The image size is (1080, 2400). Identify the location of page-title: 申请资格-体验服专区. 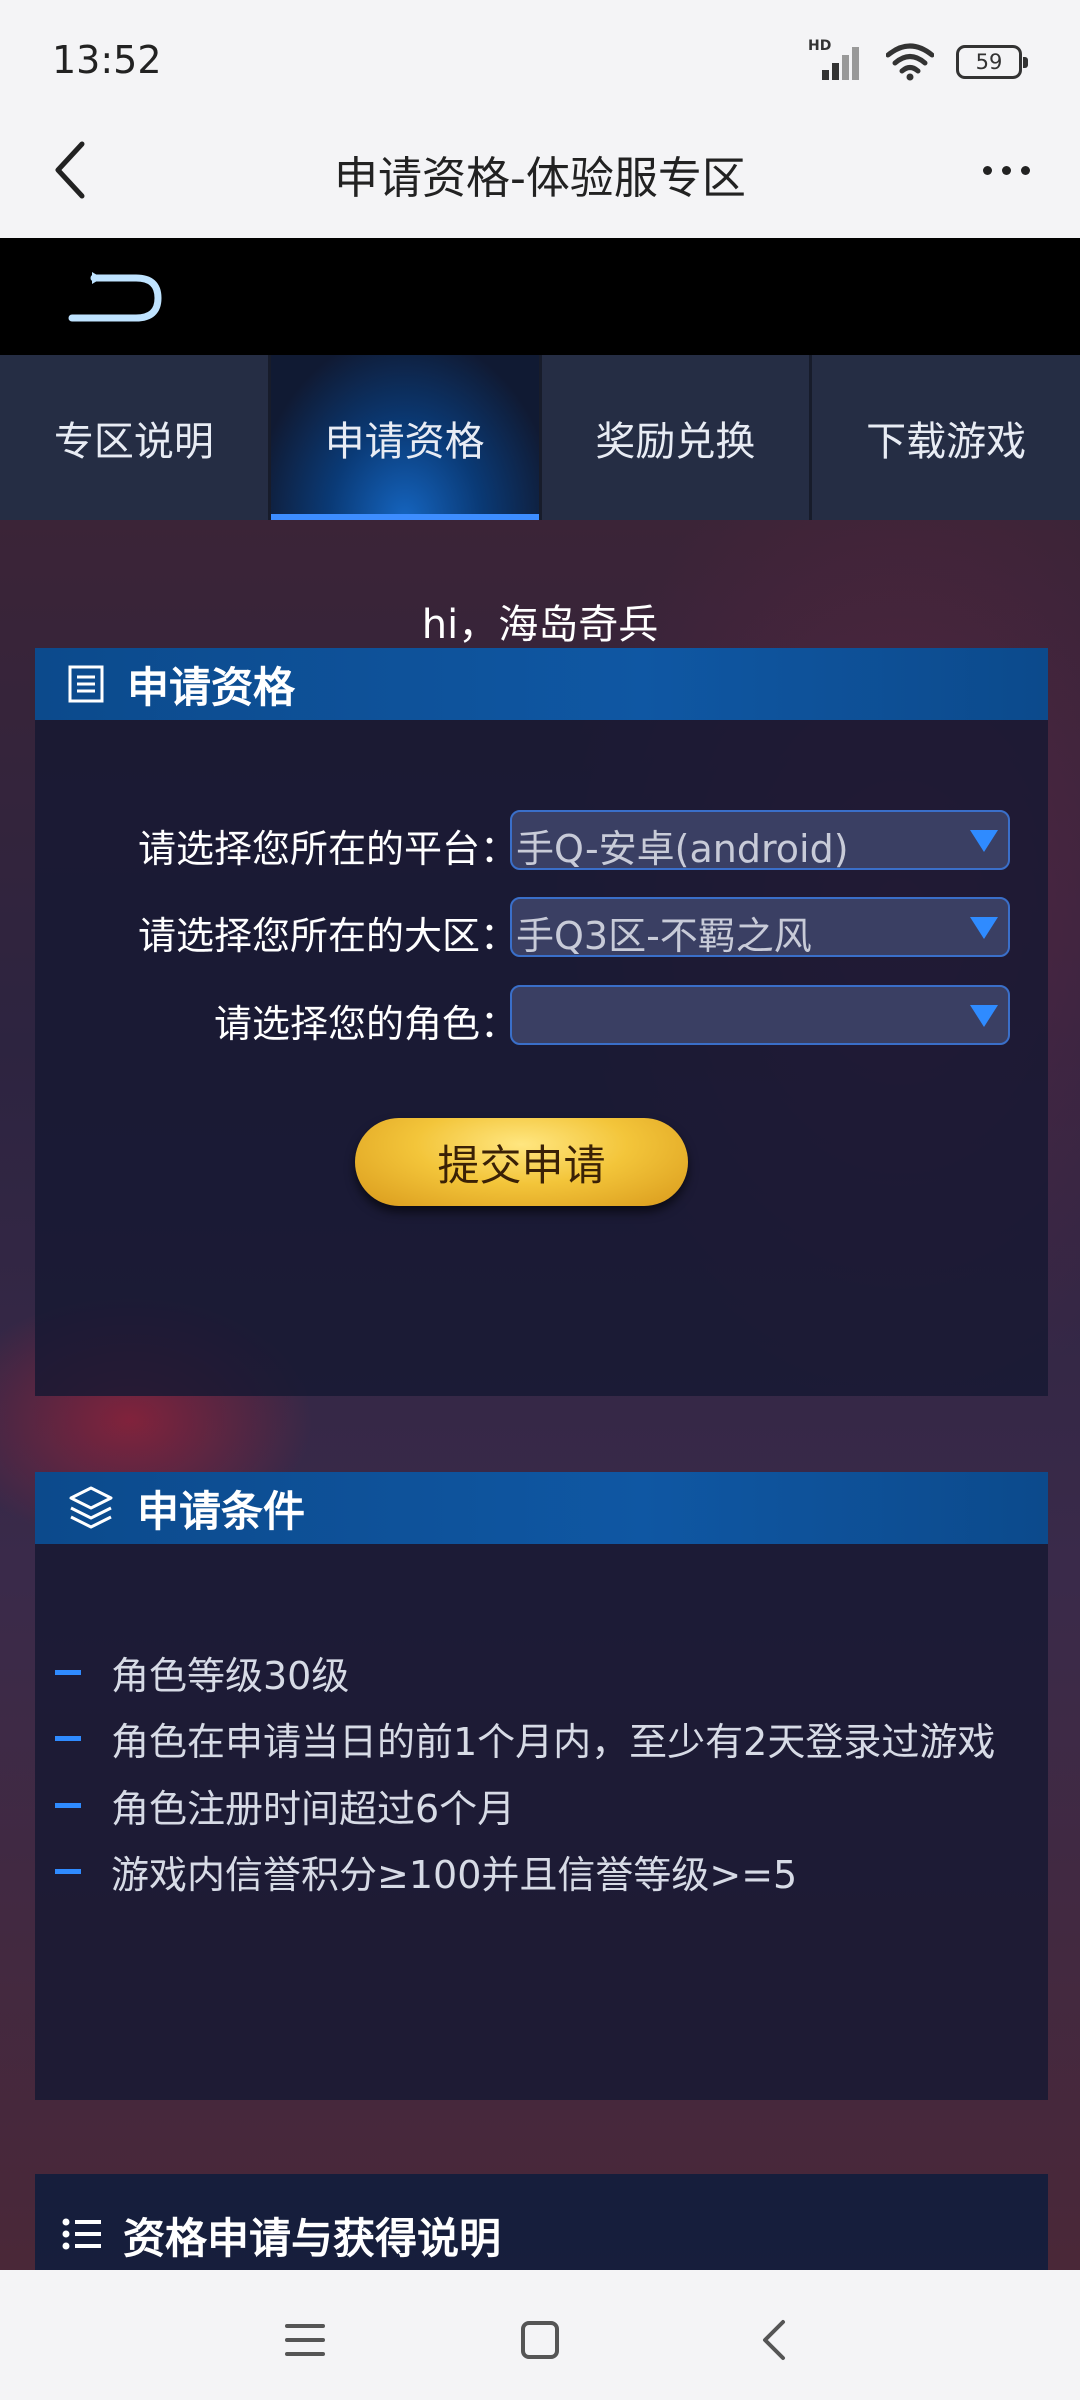
(540, 178).